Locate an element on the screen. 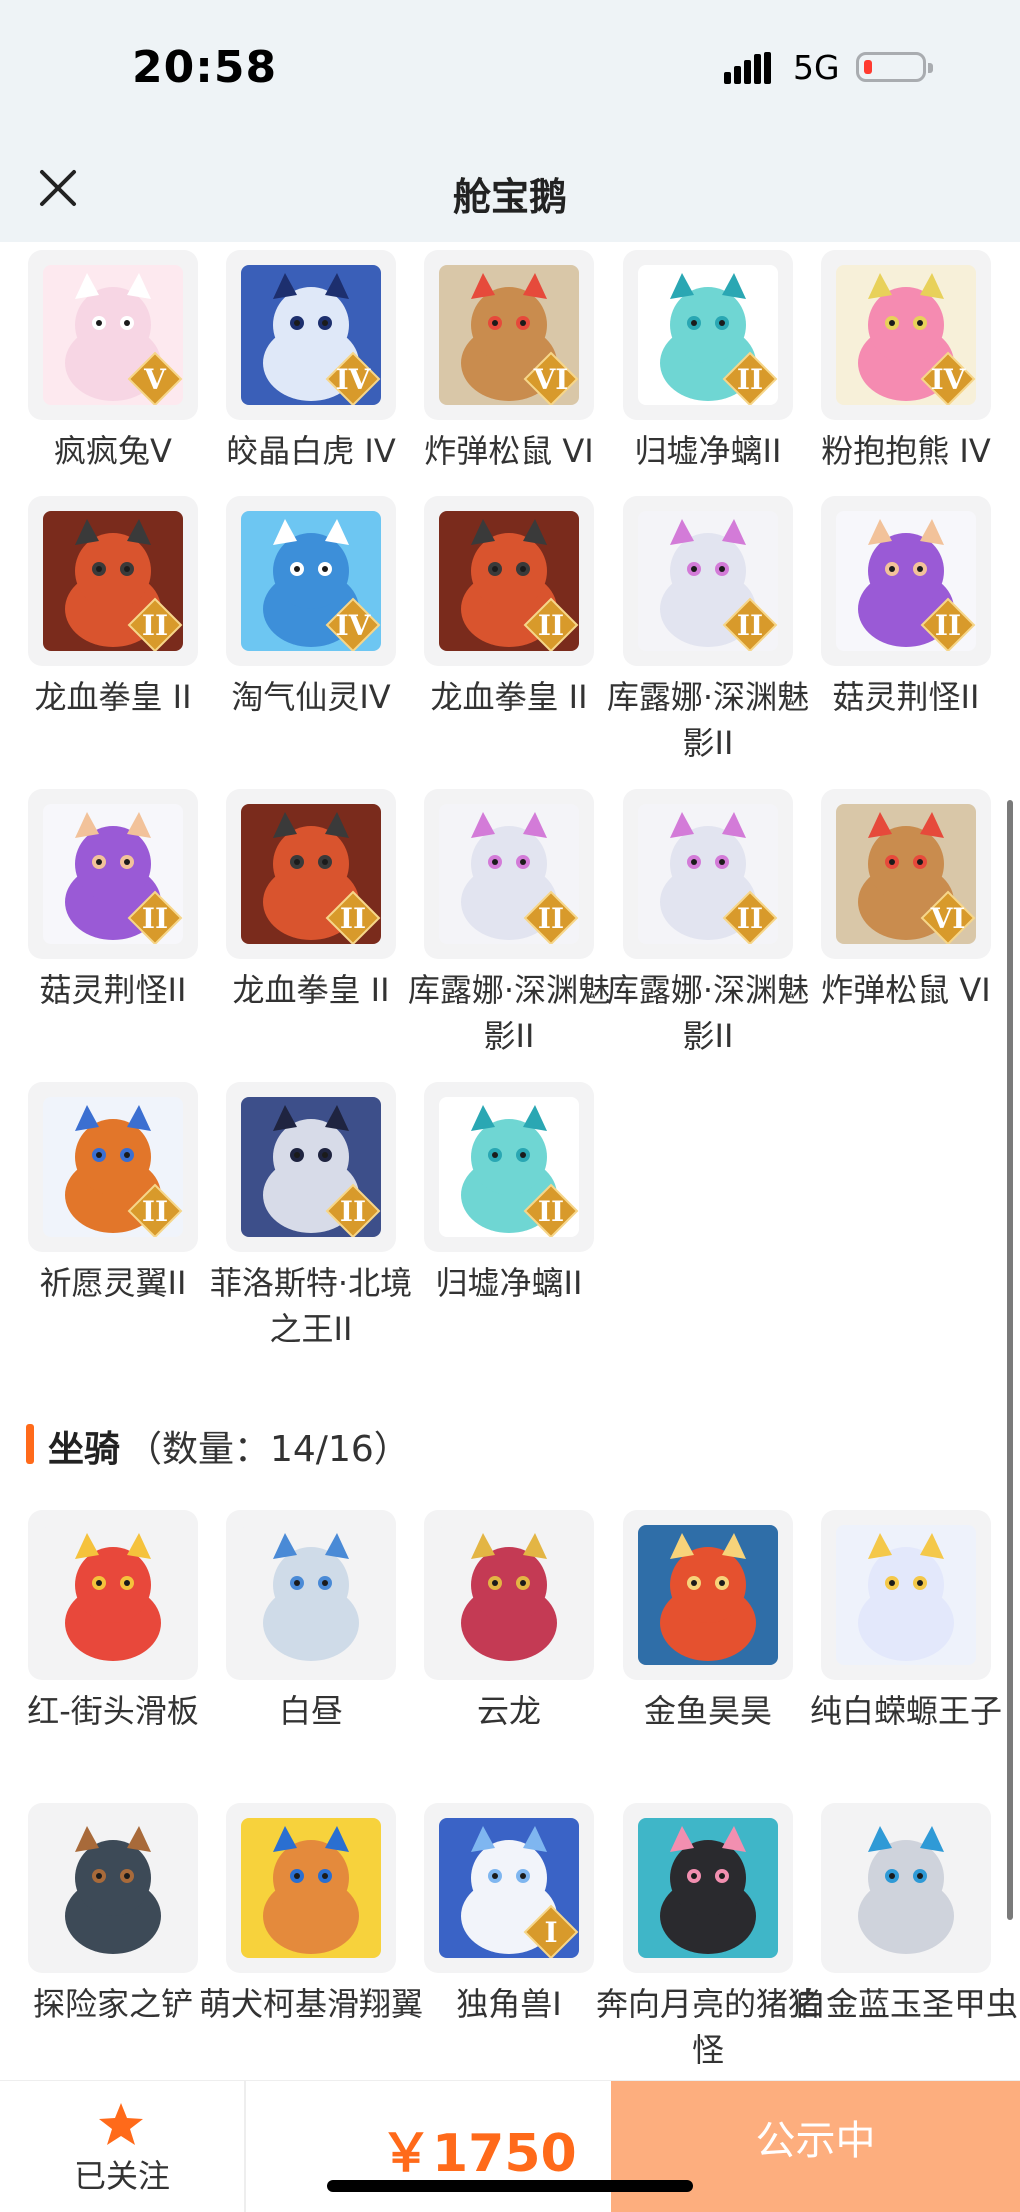 The width and height of the screenshot is (1020, 2212). pig-icon is located at coordinates (708, 1888).